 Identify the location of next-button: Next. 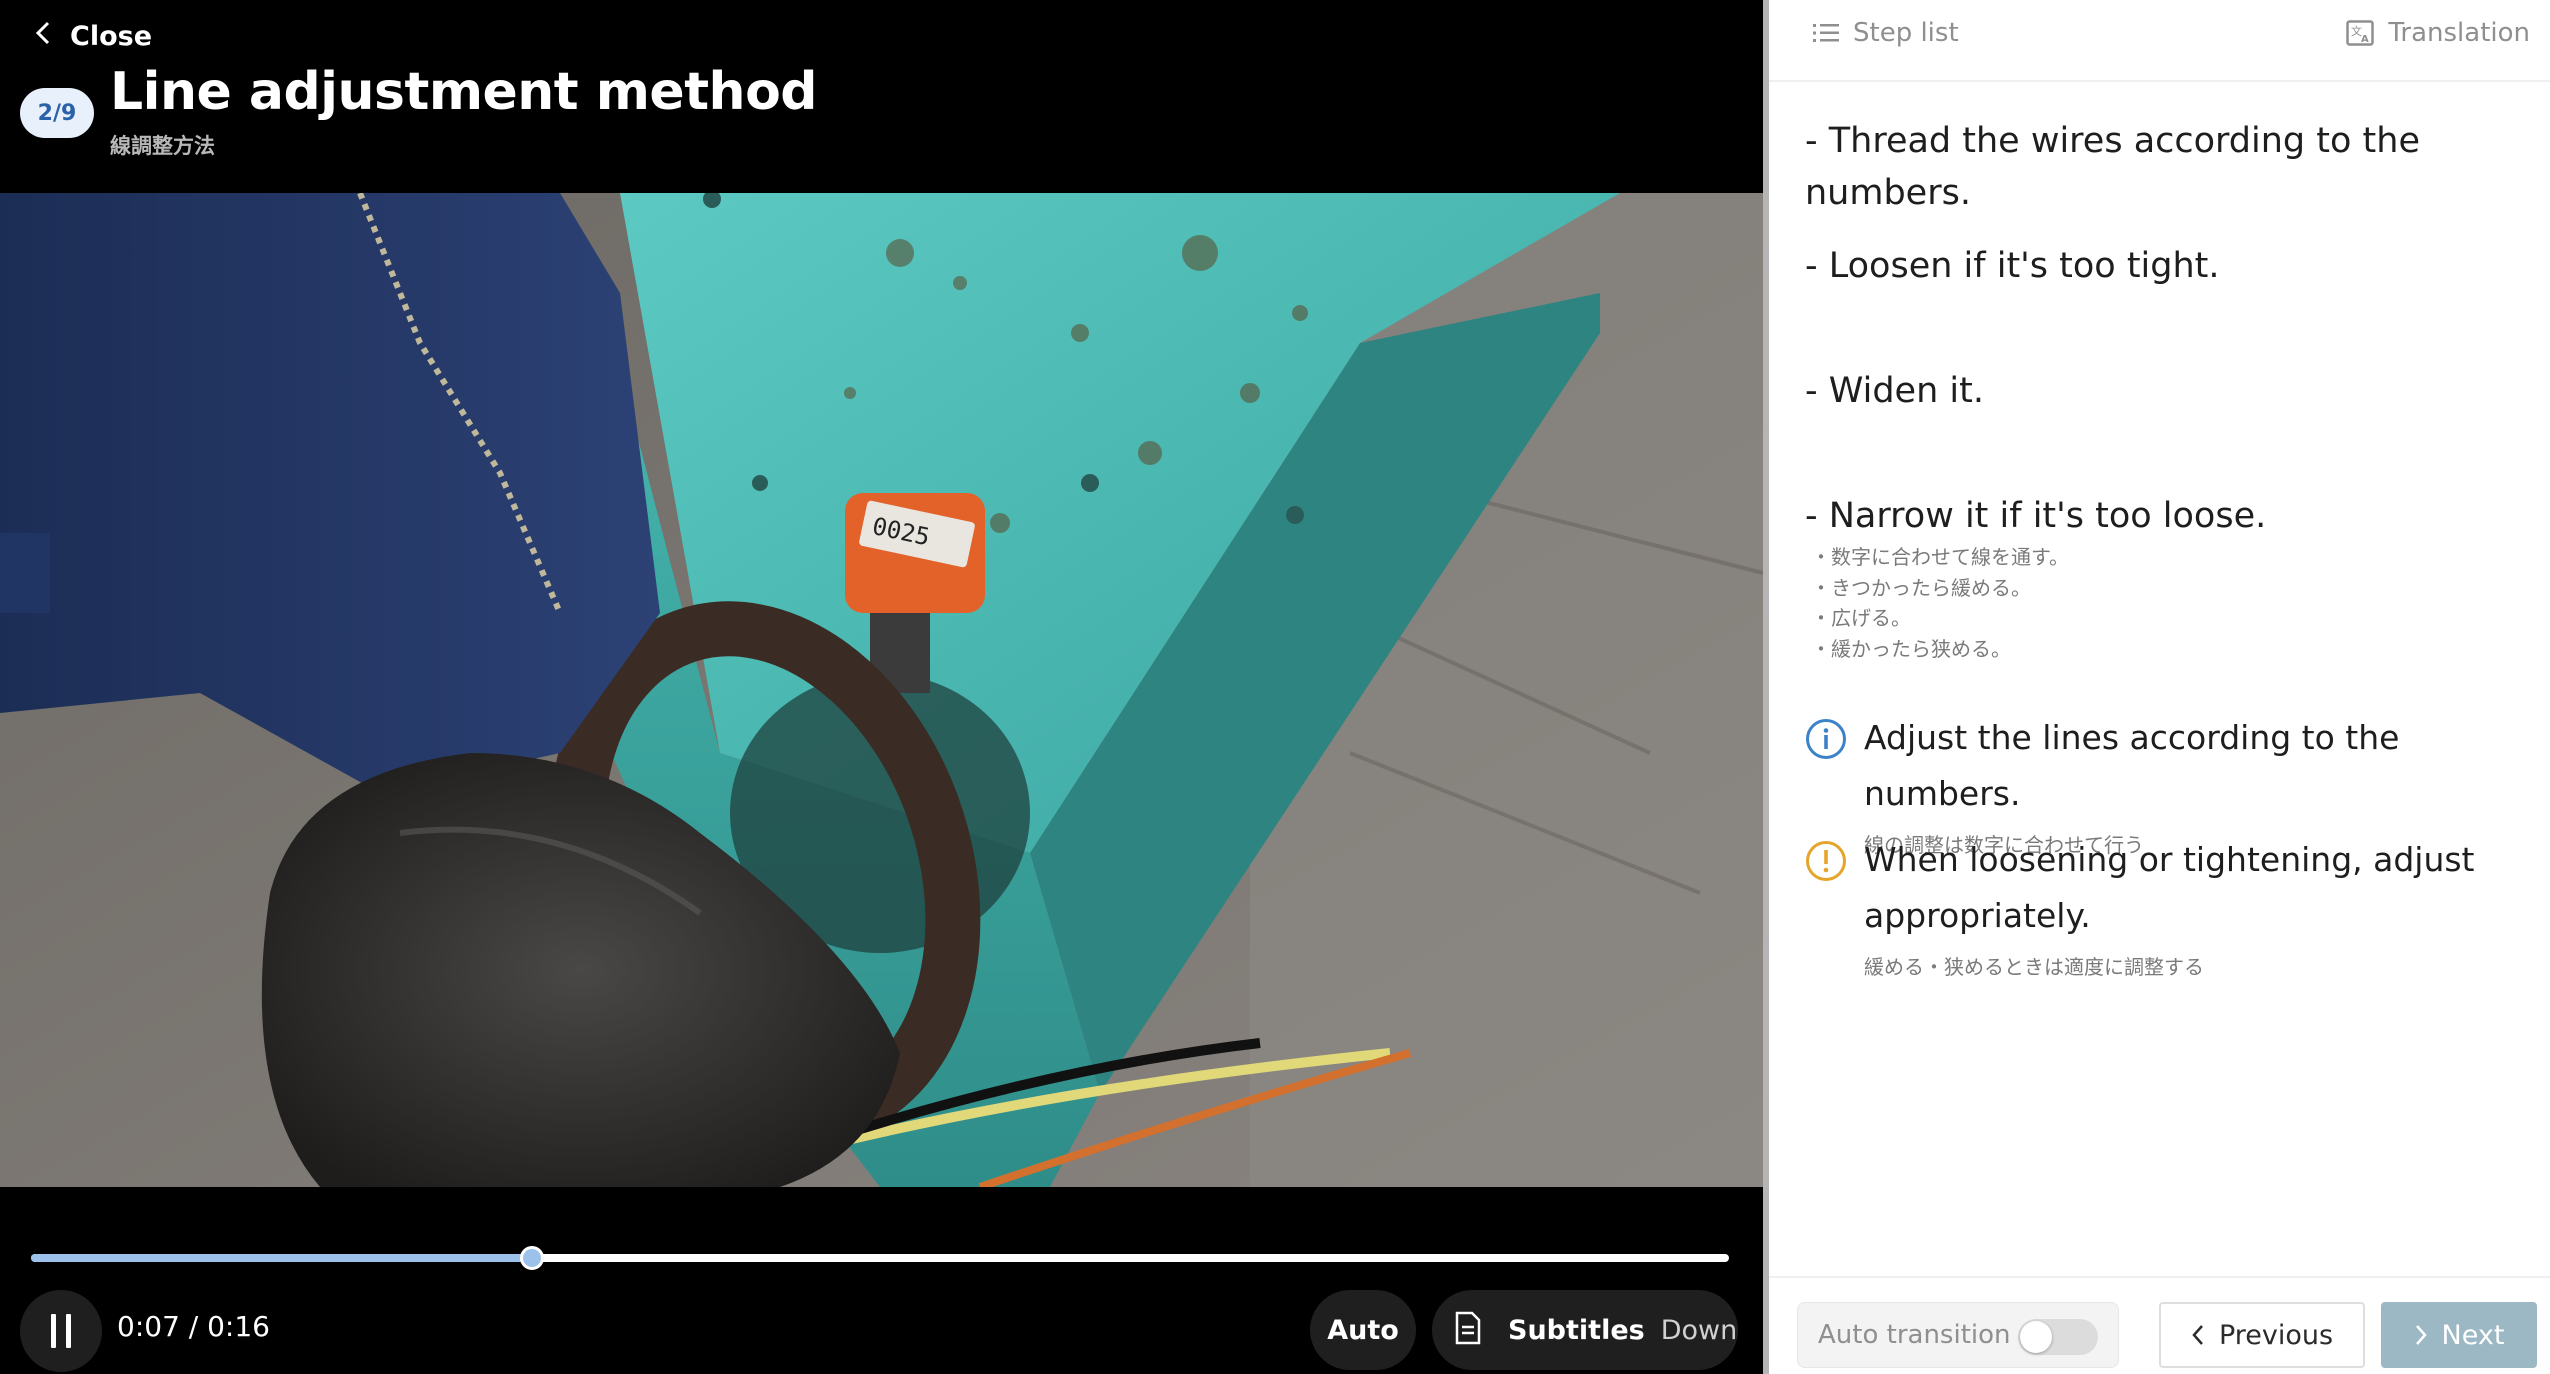
(2459, 1335).